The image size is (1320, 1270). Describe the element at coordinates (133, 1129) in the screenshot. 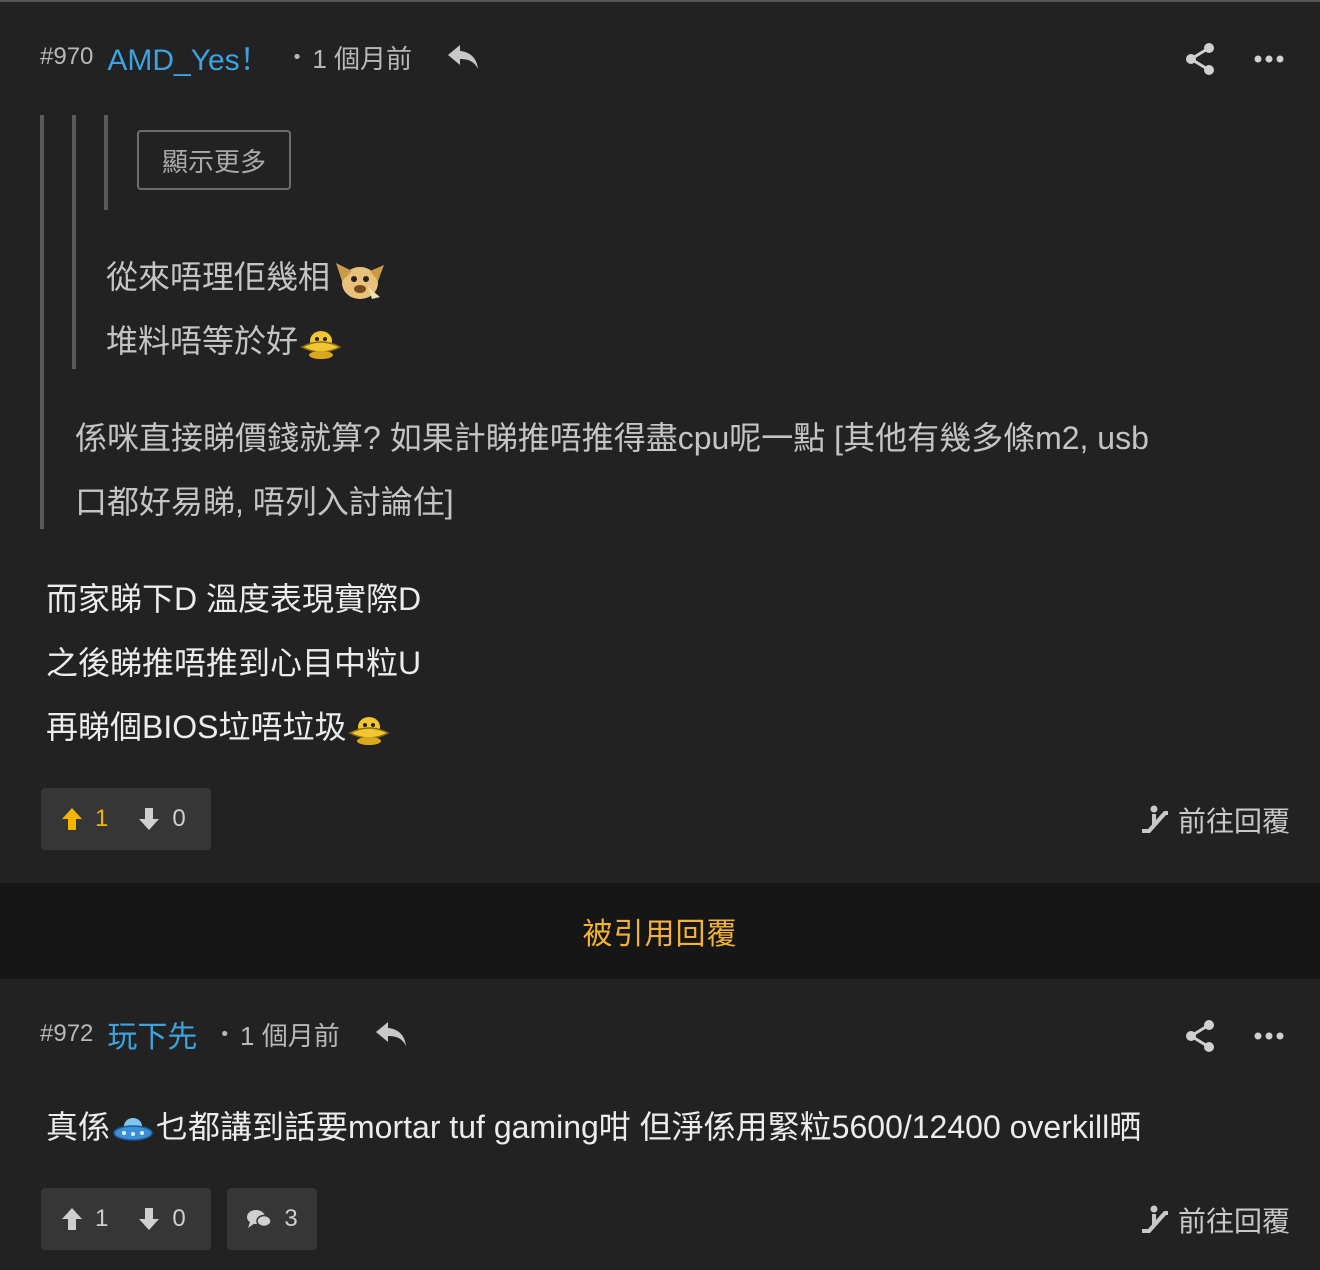

I see `ufo-emoji-icon` at that location.